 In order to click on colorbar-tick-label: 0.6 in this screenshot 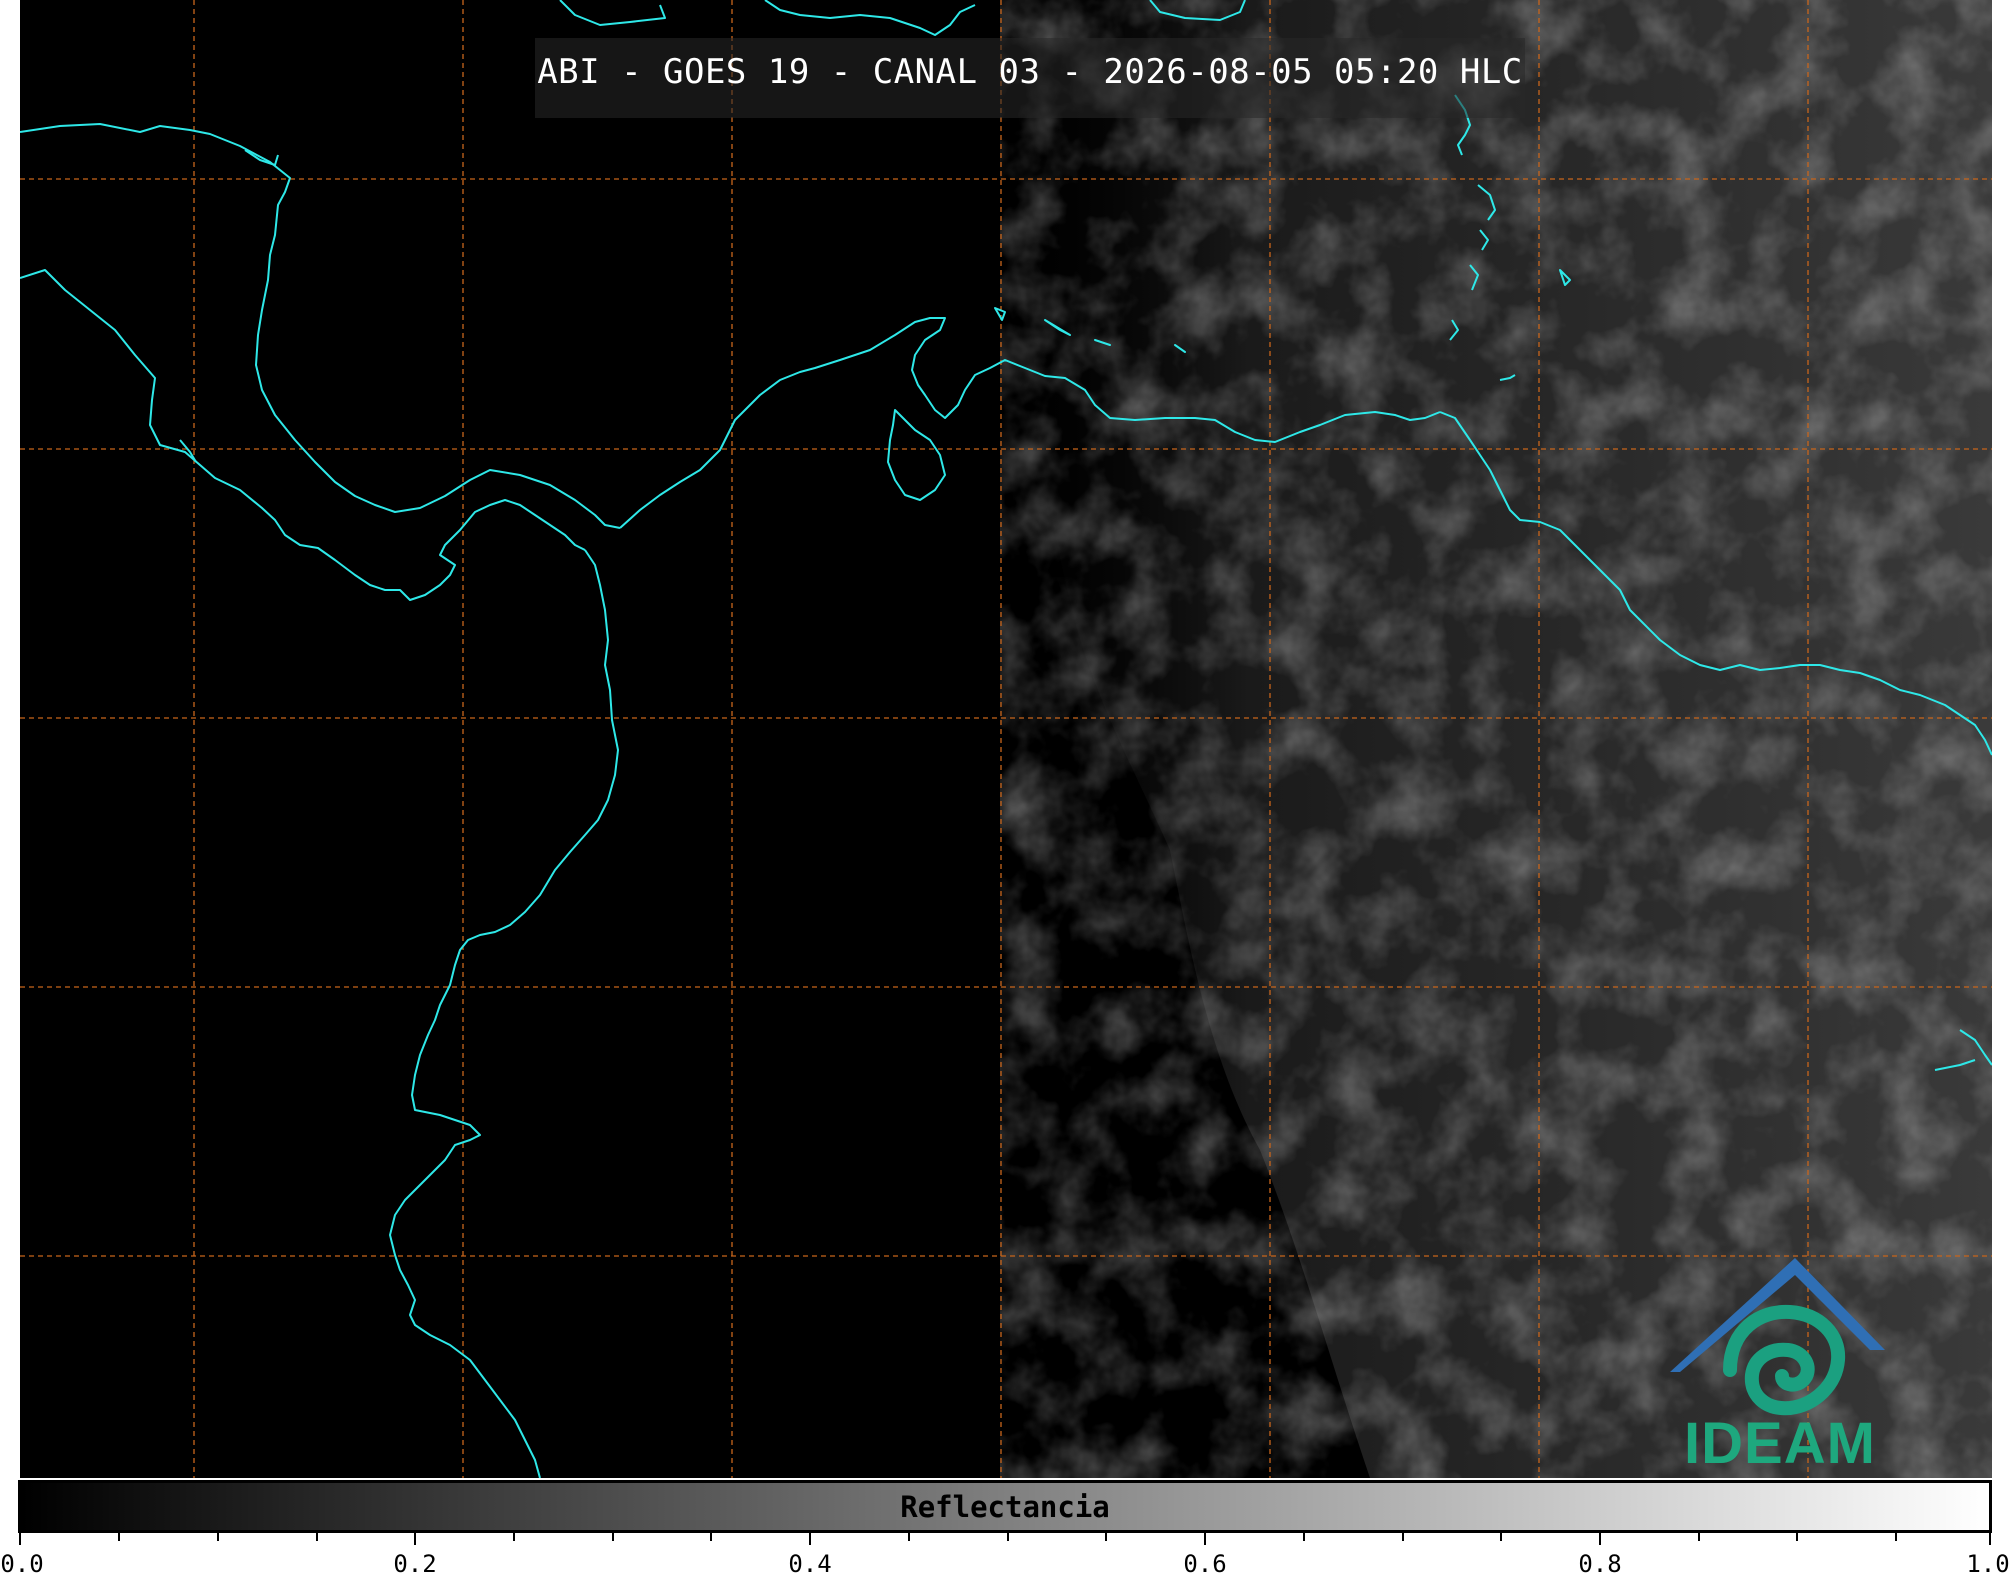, I will do `click(1205, 1564)`.